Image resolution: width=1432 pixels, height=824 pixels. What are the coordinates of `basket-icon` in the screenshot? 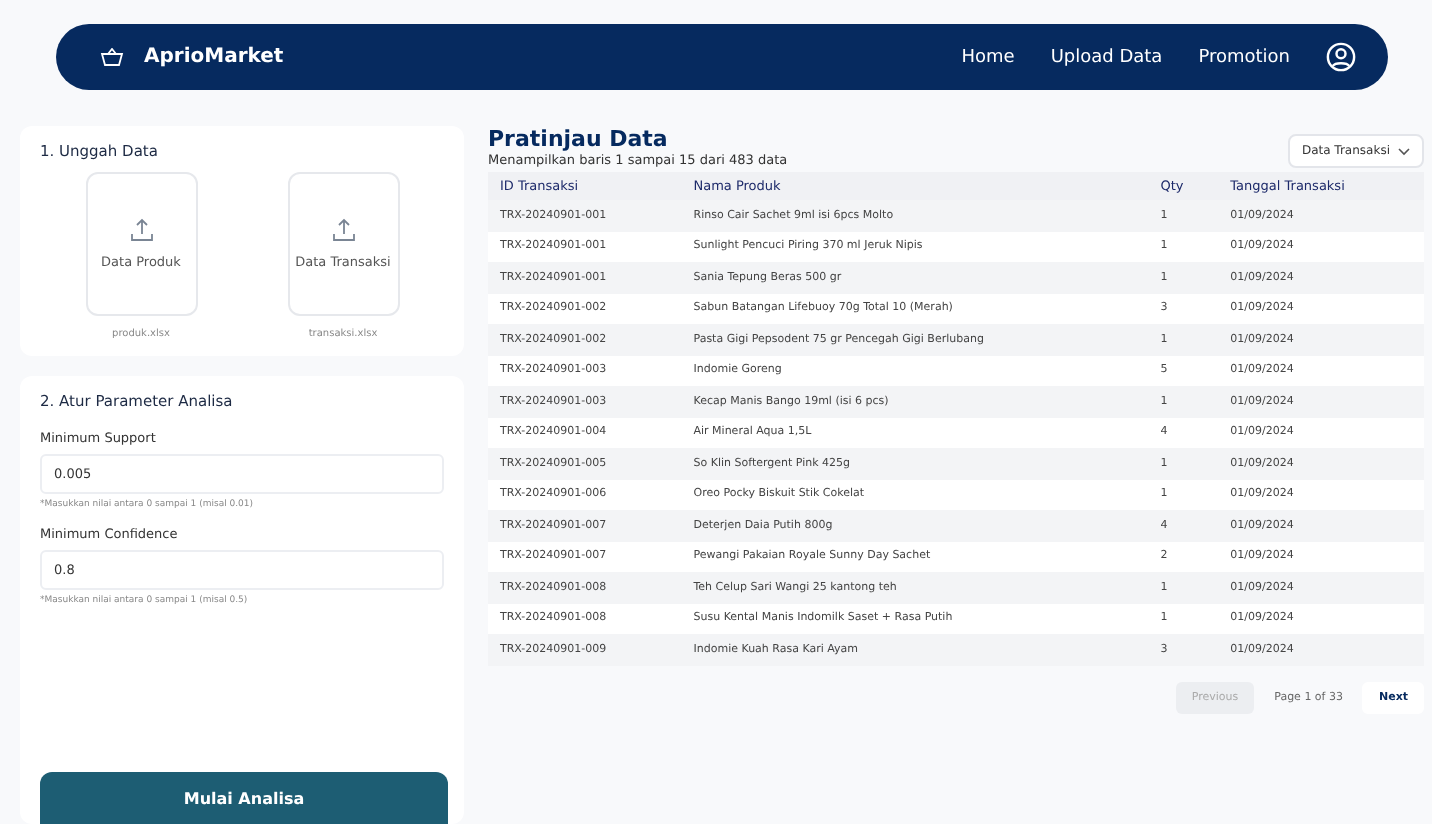 It's located at (112, 57).